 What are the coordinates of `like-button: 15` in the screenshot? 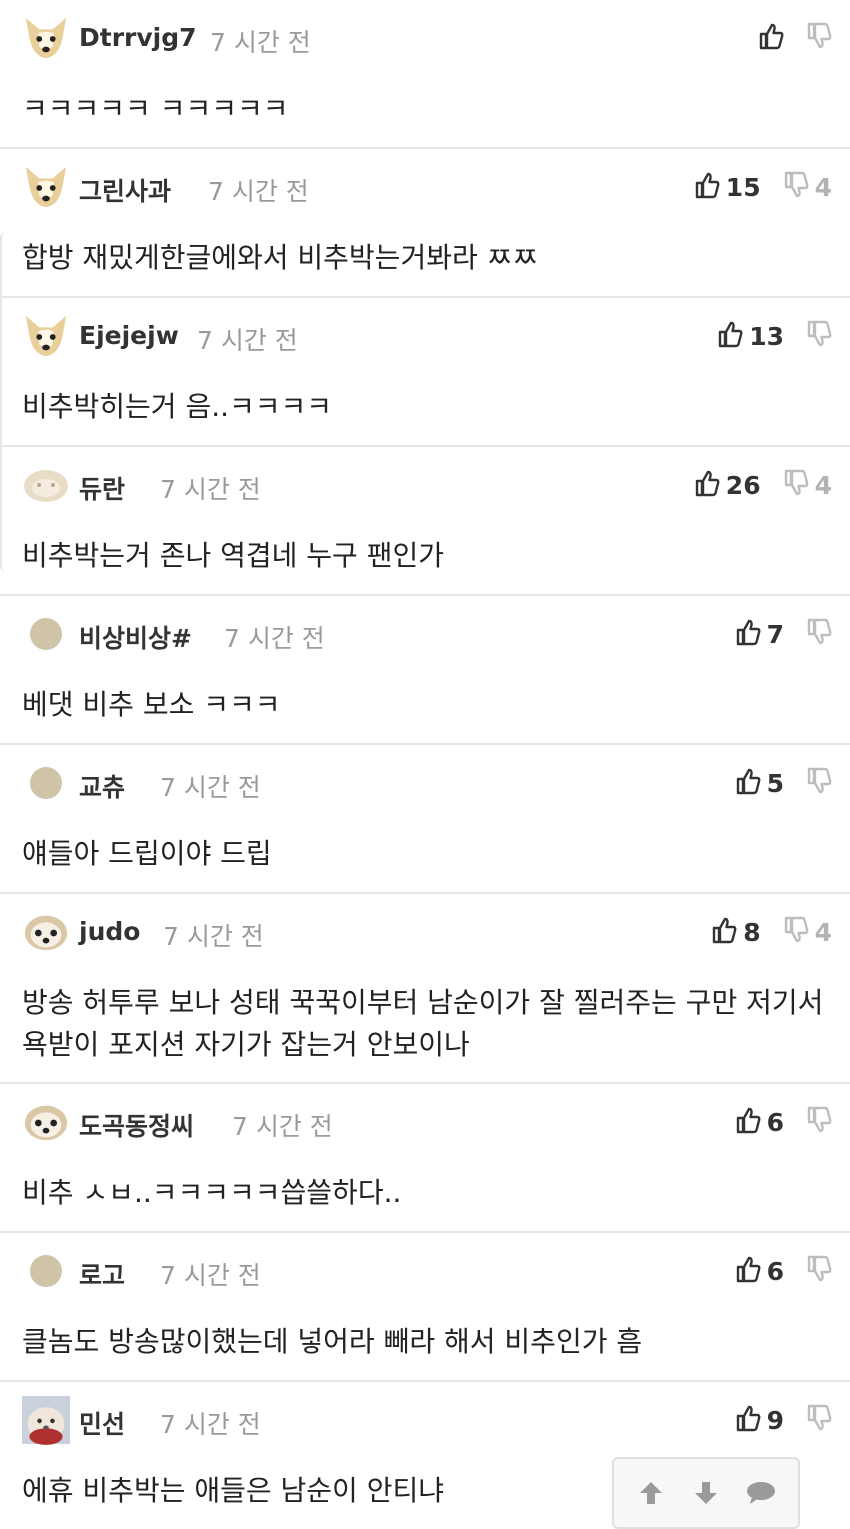 It's located at (727, 187).